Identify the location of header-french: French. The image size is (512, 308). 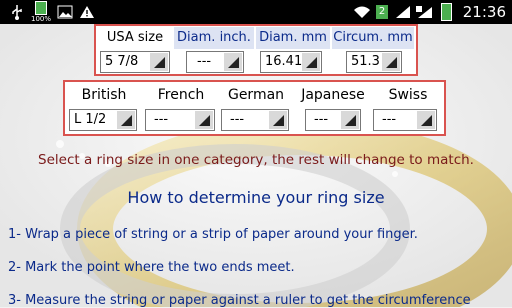
(181, 95).